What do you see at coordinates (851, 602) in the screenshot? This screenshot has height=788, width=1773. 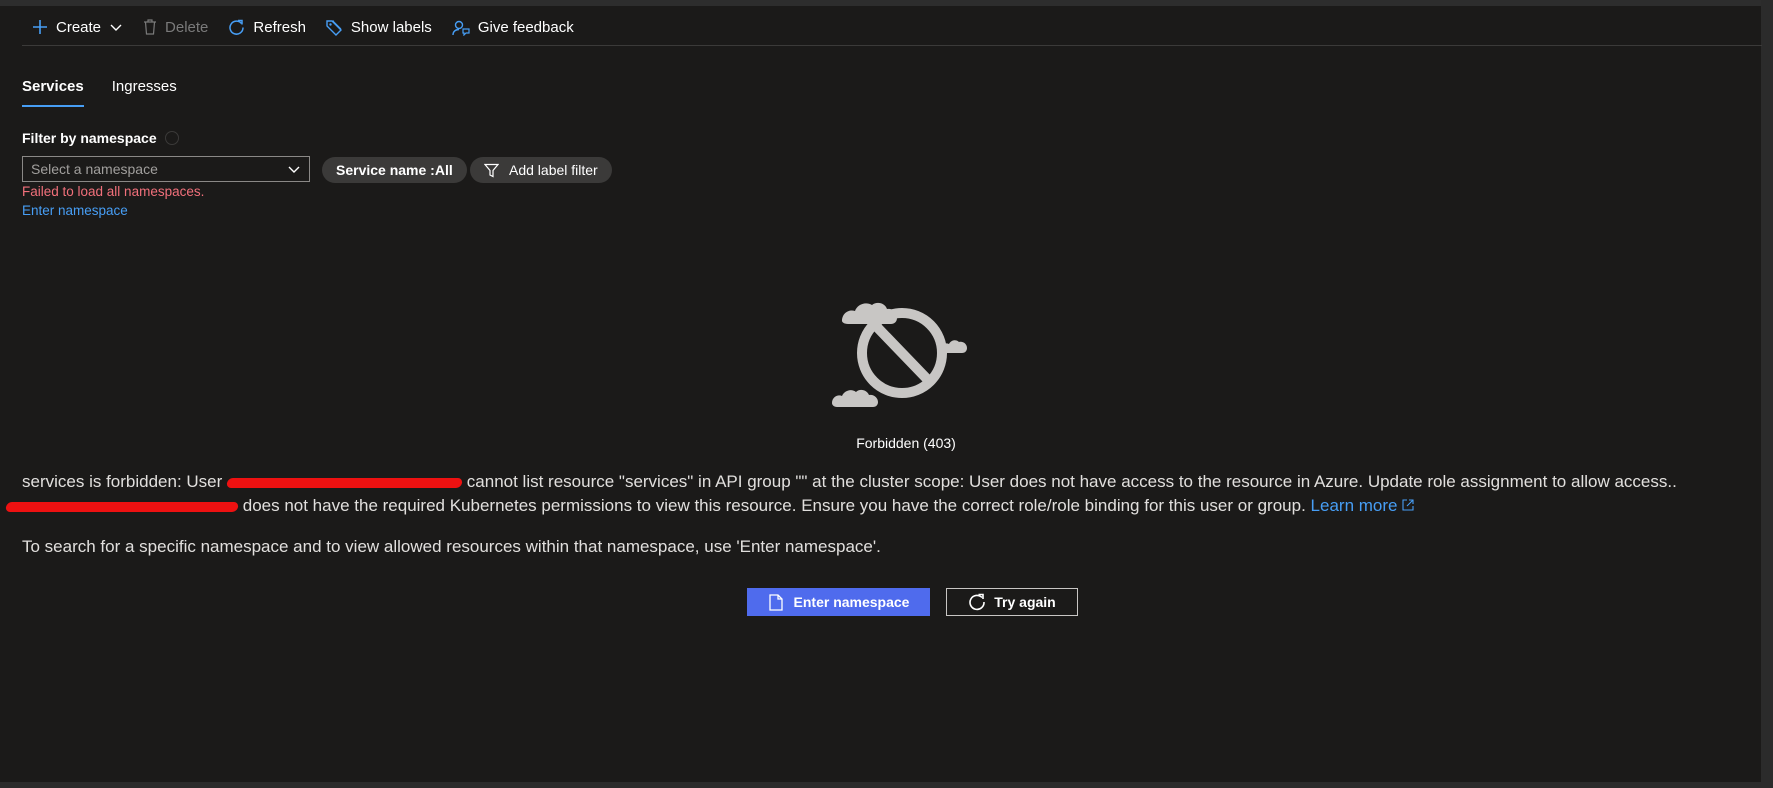 I see `enter-namespace-button-label: Enter namespace` at bounding box center [851, 602].